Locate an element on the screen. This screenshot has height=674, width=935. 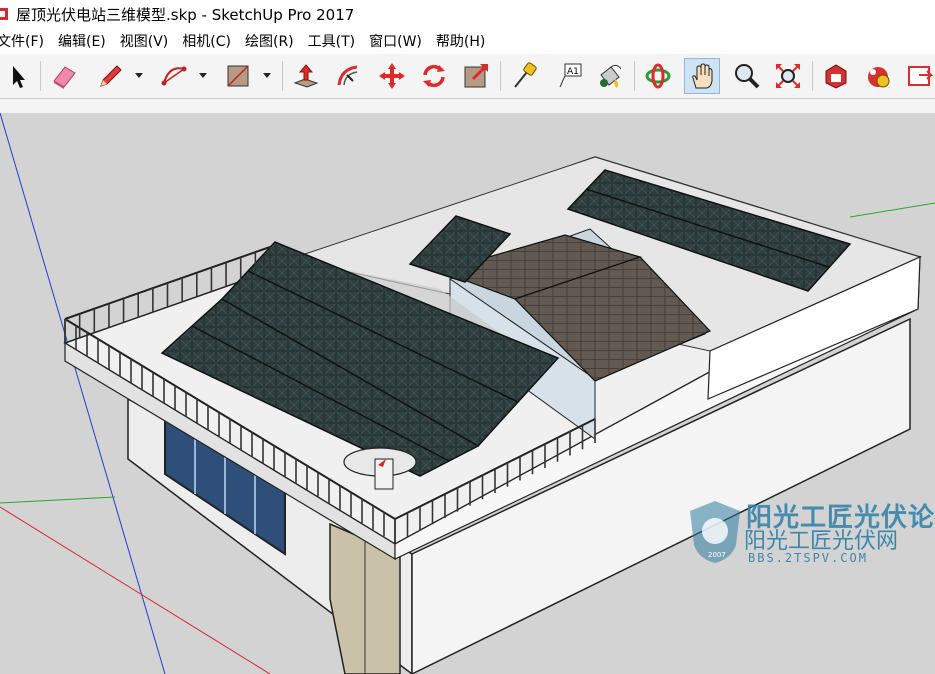
paint-bucket-icon is located at coordinates (611, 76).